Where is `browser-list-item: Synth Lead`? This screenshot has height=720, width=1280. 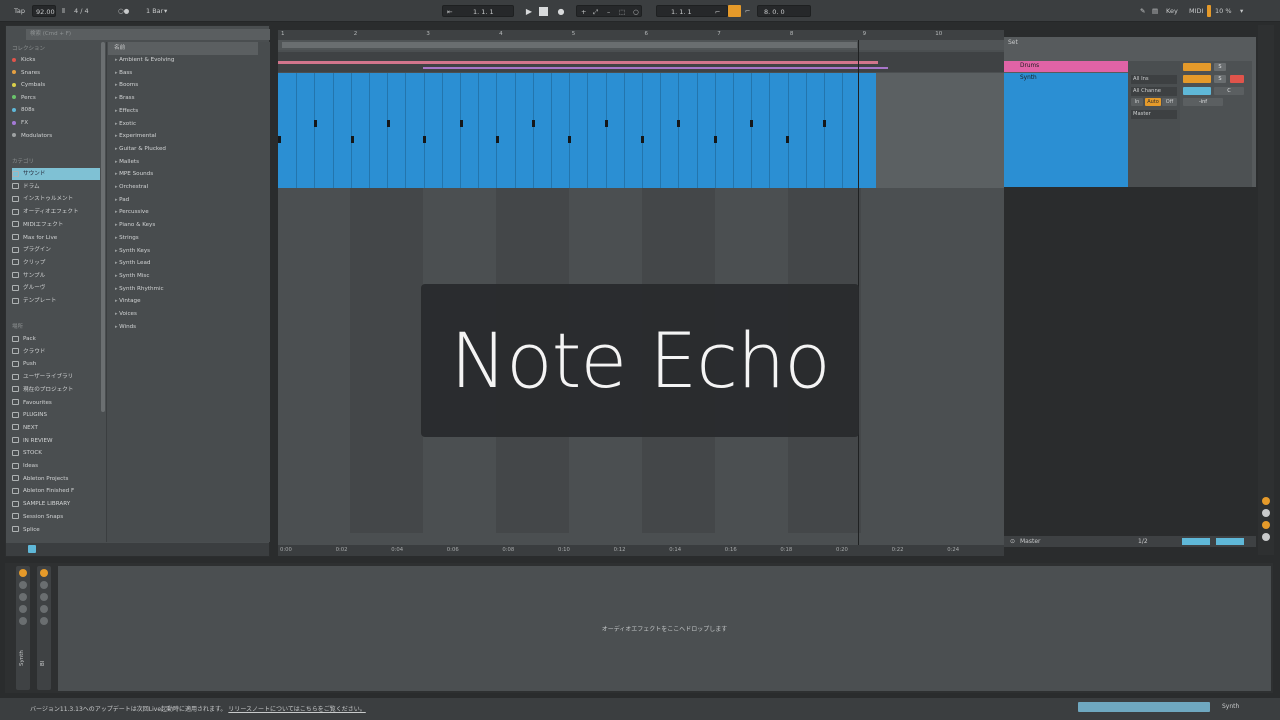
browser-list-item: Synth Lead is located at coordinates (132, 263).